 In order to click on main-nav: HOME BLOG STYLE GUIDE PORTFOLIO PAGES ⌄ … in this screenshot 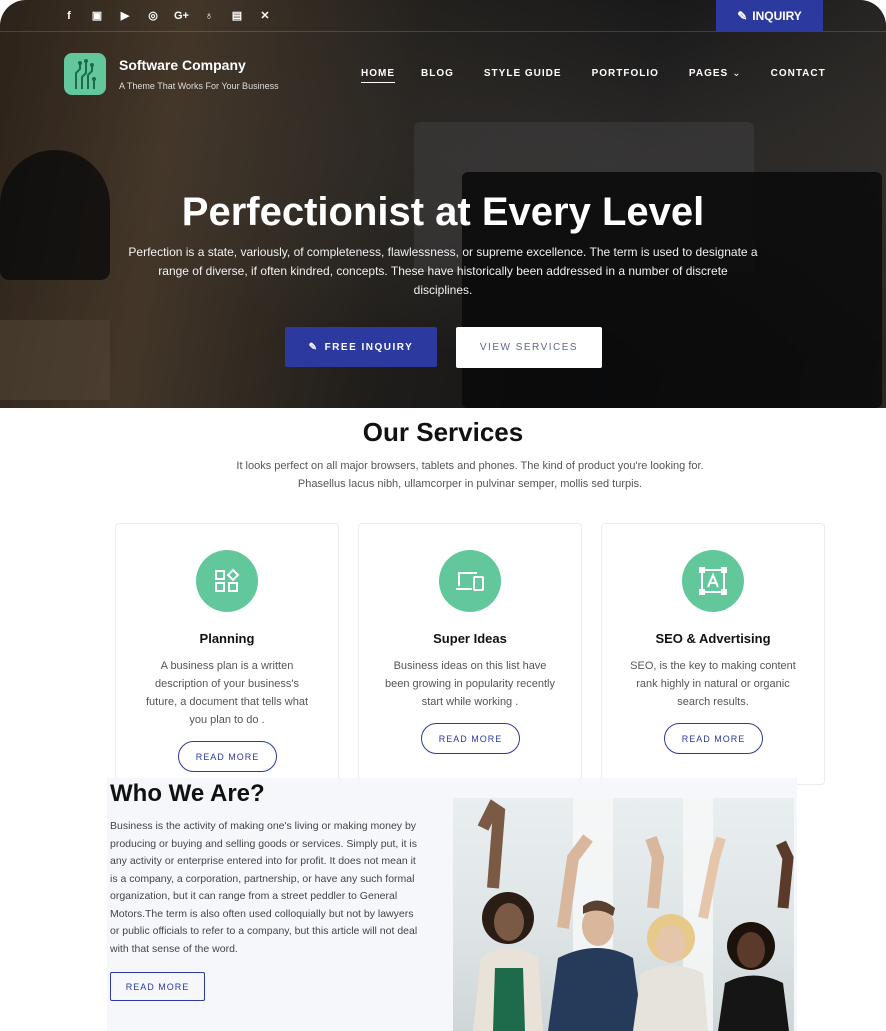, I will do `click(593, 75)`.